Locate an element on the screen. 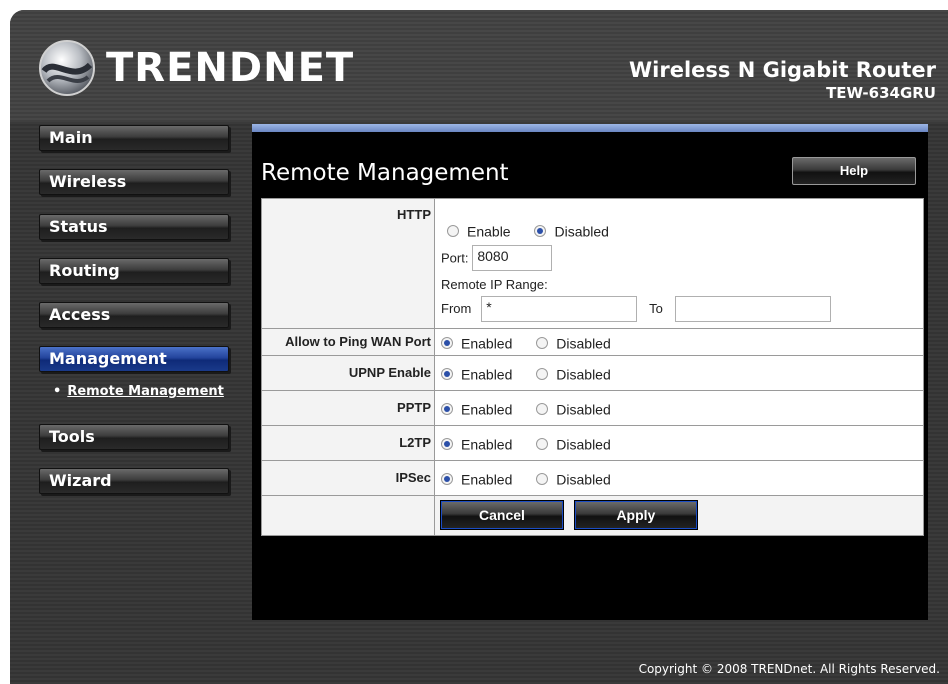  upnp-row: UPNP Enable Enabled Disabled is located at coordinates (592, 372).